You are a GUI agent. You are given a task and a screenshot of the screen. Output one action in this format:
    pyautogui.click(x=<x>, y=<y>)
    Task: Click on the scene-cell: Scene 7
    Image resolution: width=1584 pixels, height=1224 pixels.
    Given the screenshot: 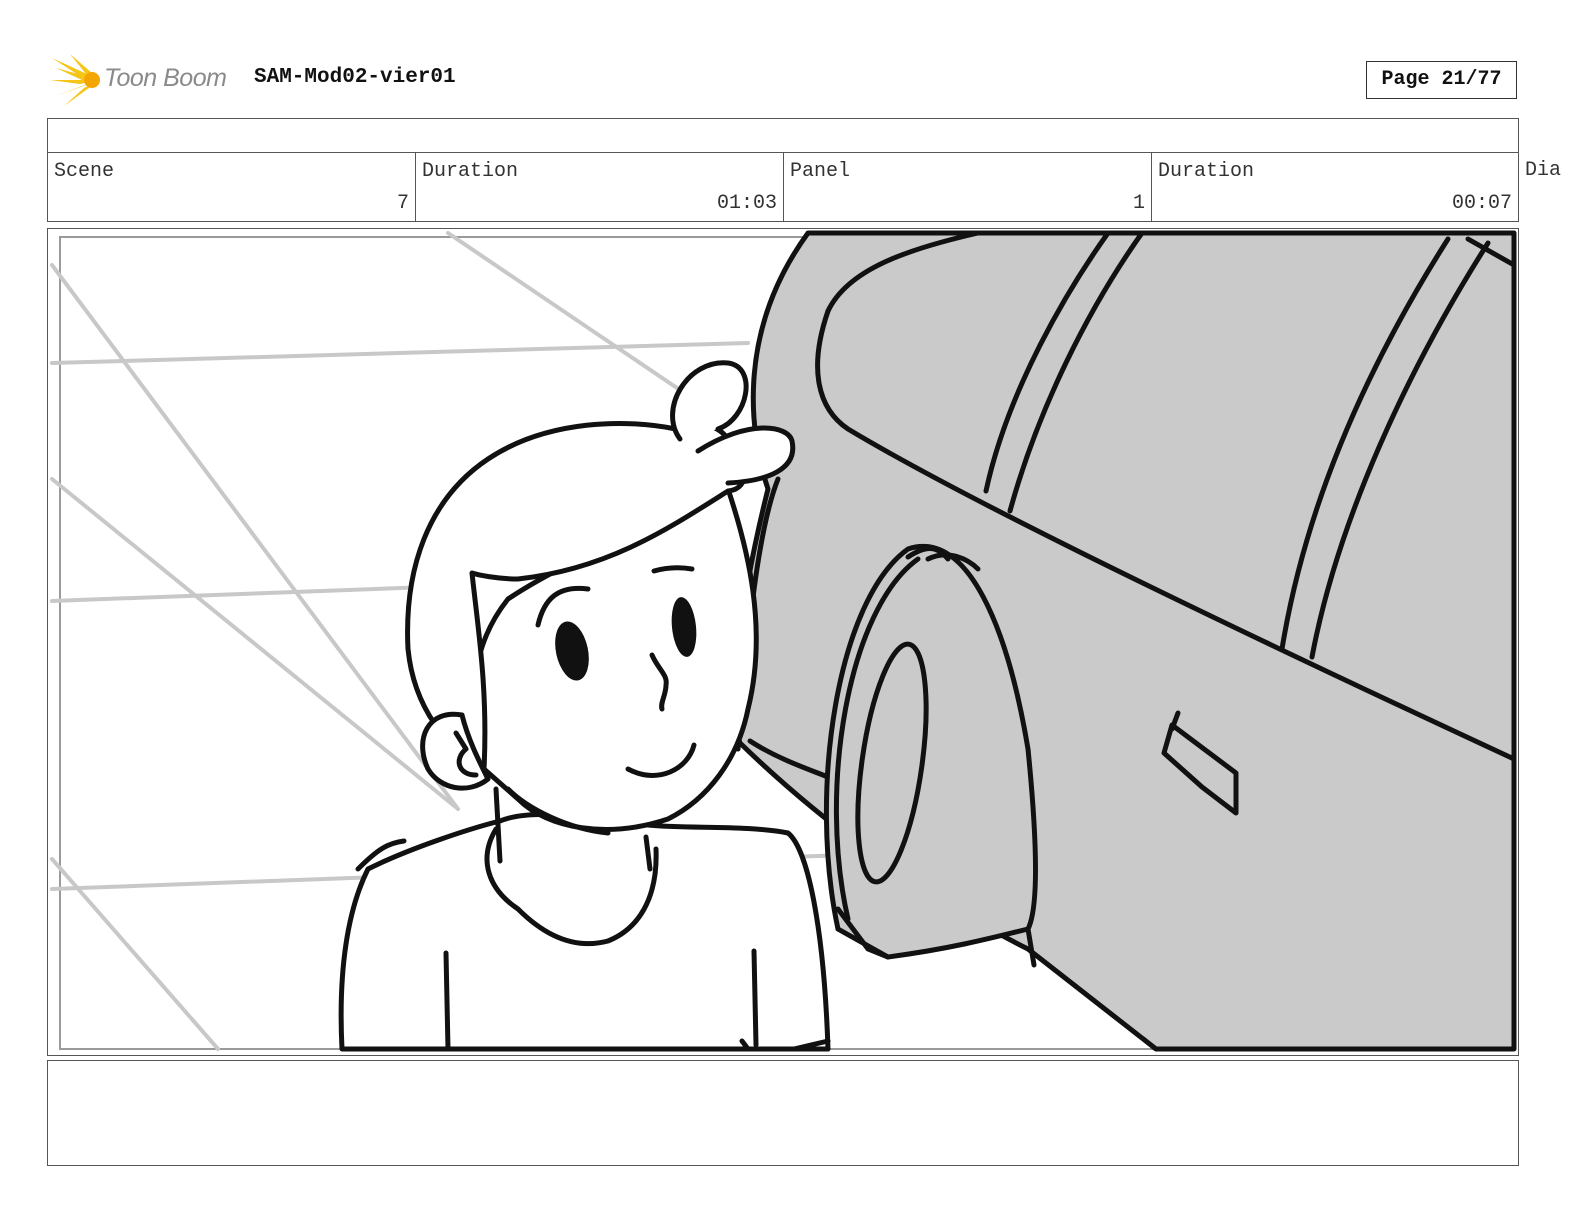 What is the action you would take?
    pyautogui.click(x=231, y=187)
    